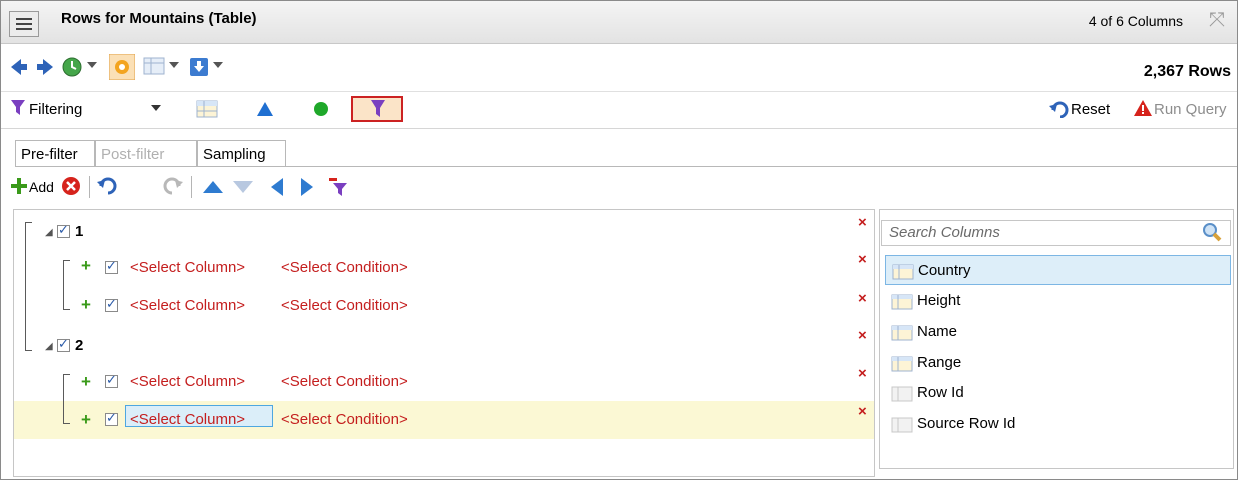  I want to click on column-item-name: Name, so click(1058, 332).